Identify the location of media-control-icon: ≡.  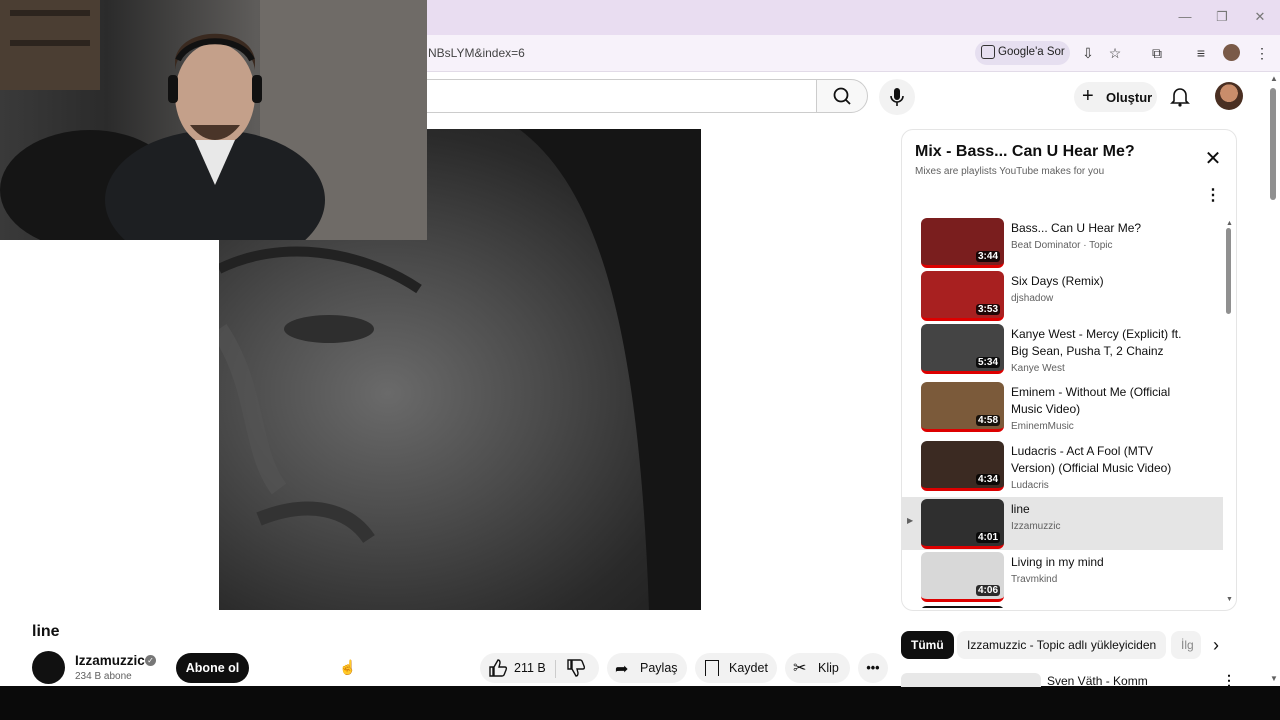
(1201, 53).